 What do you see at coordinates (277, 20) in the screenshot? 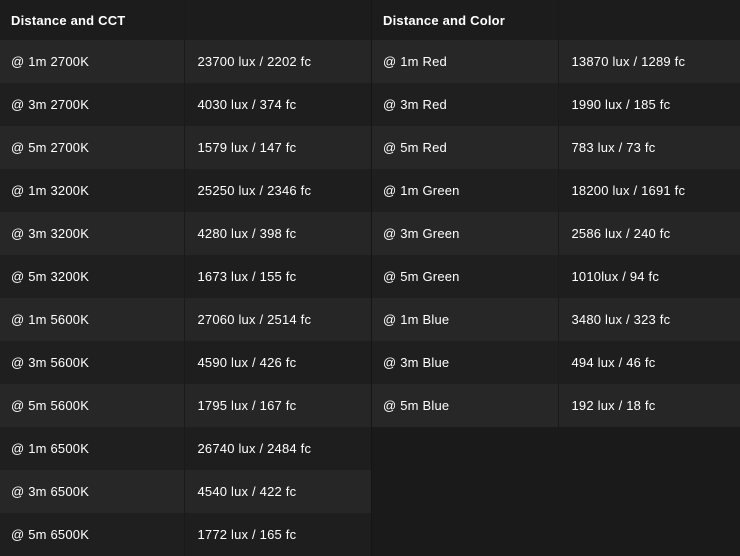
I see `cct-table-header-value` at bounding box center [277, 20].